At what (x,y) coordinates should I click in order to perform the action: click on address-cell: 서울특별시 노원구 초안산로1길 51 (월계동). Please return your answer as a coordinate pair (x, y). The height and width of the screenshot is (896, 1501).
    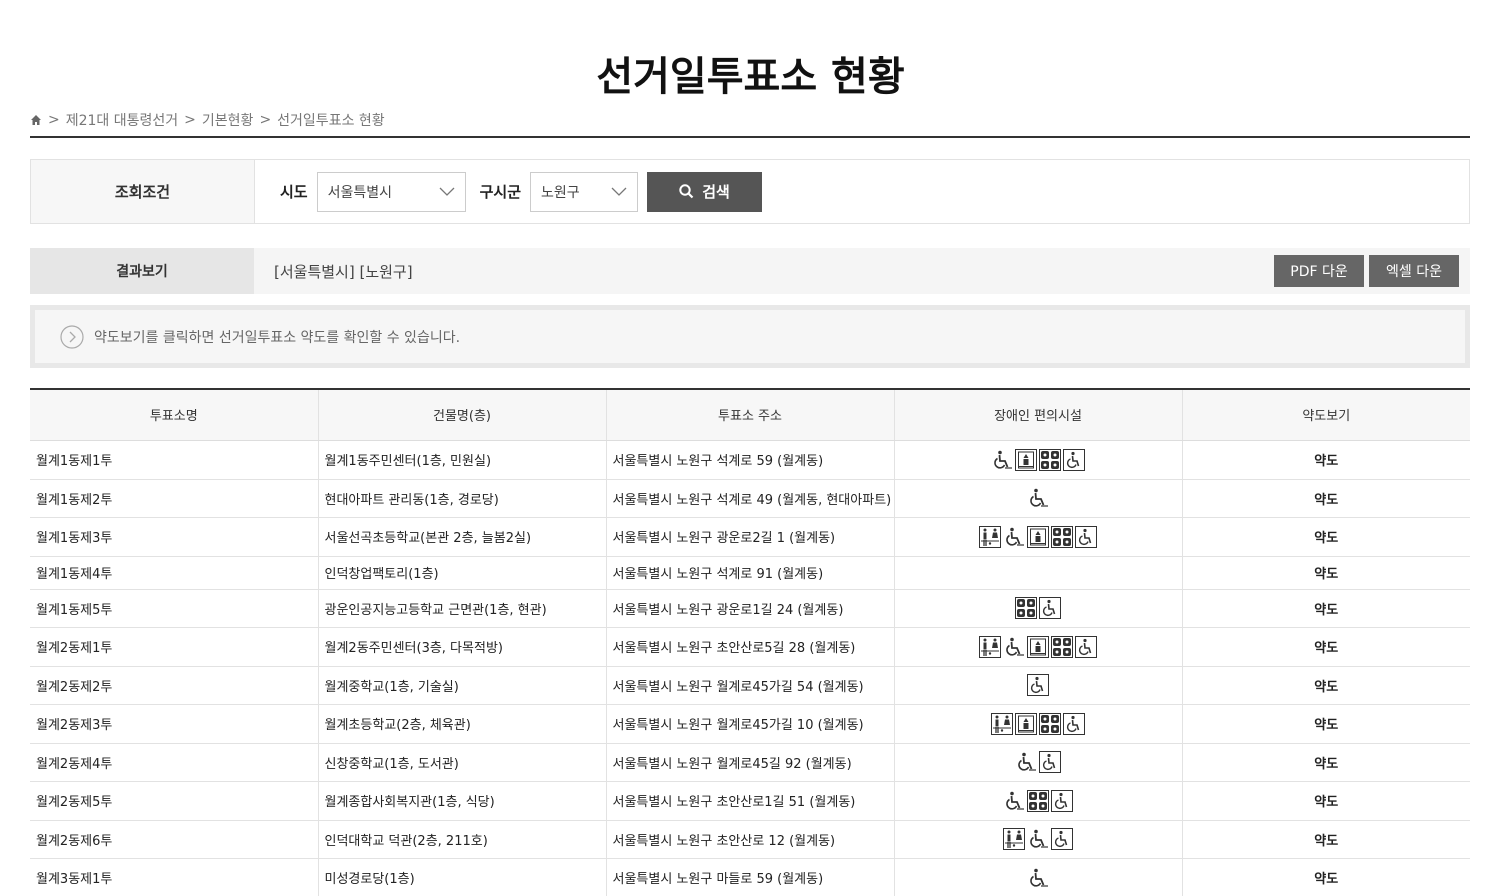
    Looking at the image, I should click on (750, 801).